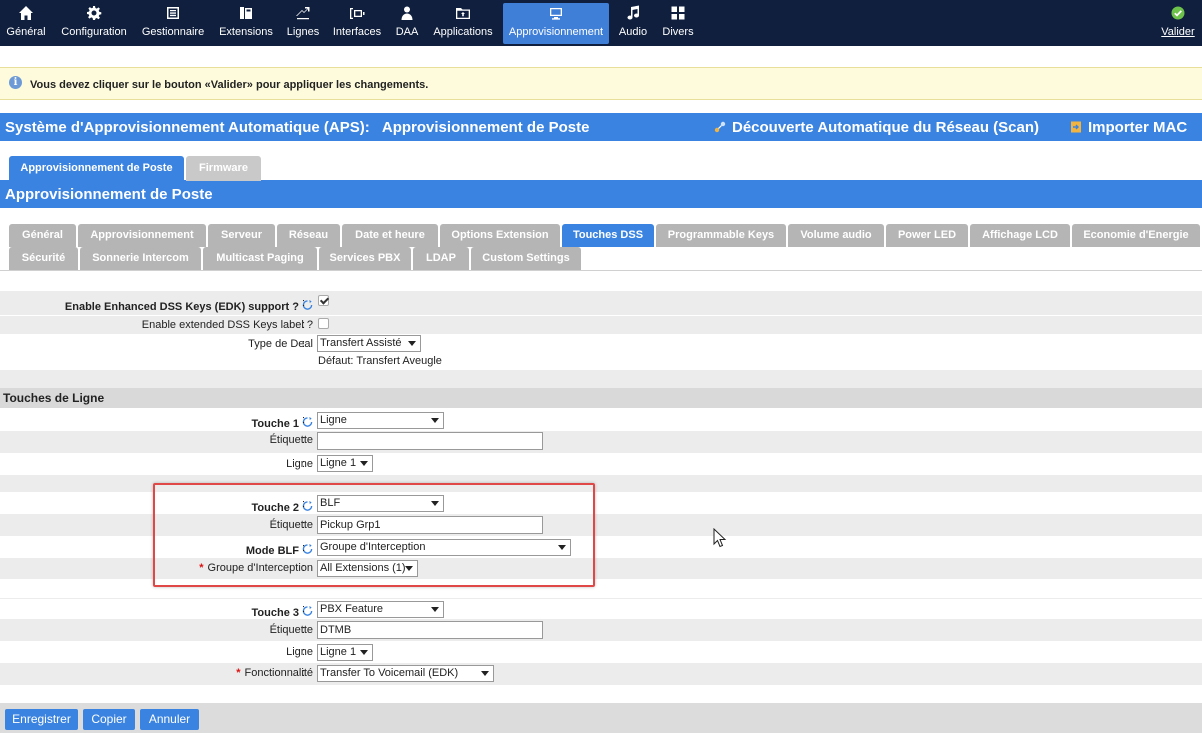 This screenshot has width=1202, height=733. What do you see at coordinates (238, 673) in the screenshot?
I see `required-asterisk: *` at bounding box center [238, 673].